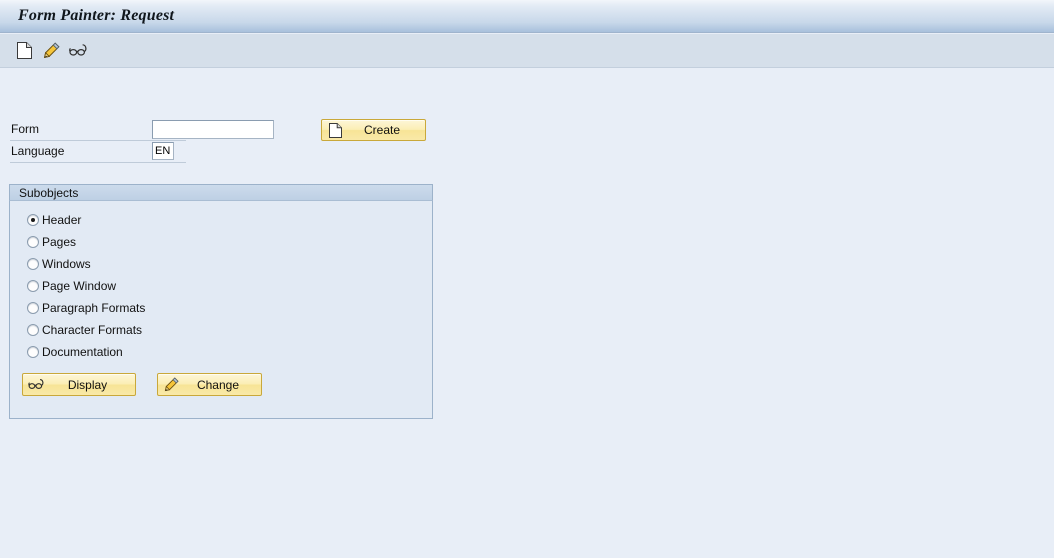  I want to click on language-field-label-underline, so click(98, 162).